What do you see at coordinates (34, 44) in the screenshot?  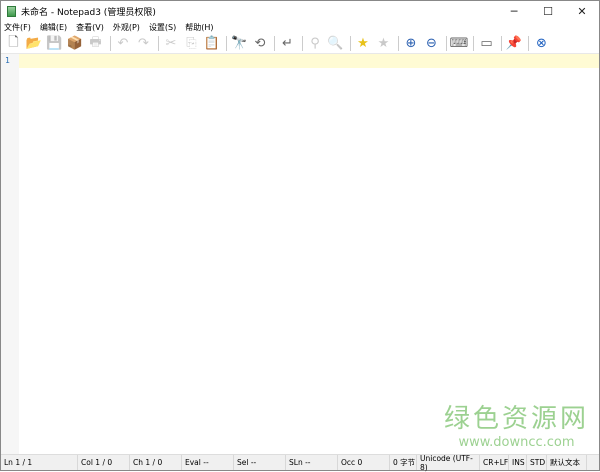 I see `open-folder-icon: 📂` at bounding box center [34, 44].